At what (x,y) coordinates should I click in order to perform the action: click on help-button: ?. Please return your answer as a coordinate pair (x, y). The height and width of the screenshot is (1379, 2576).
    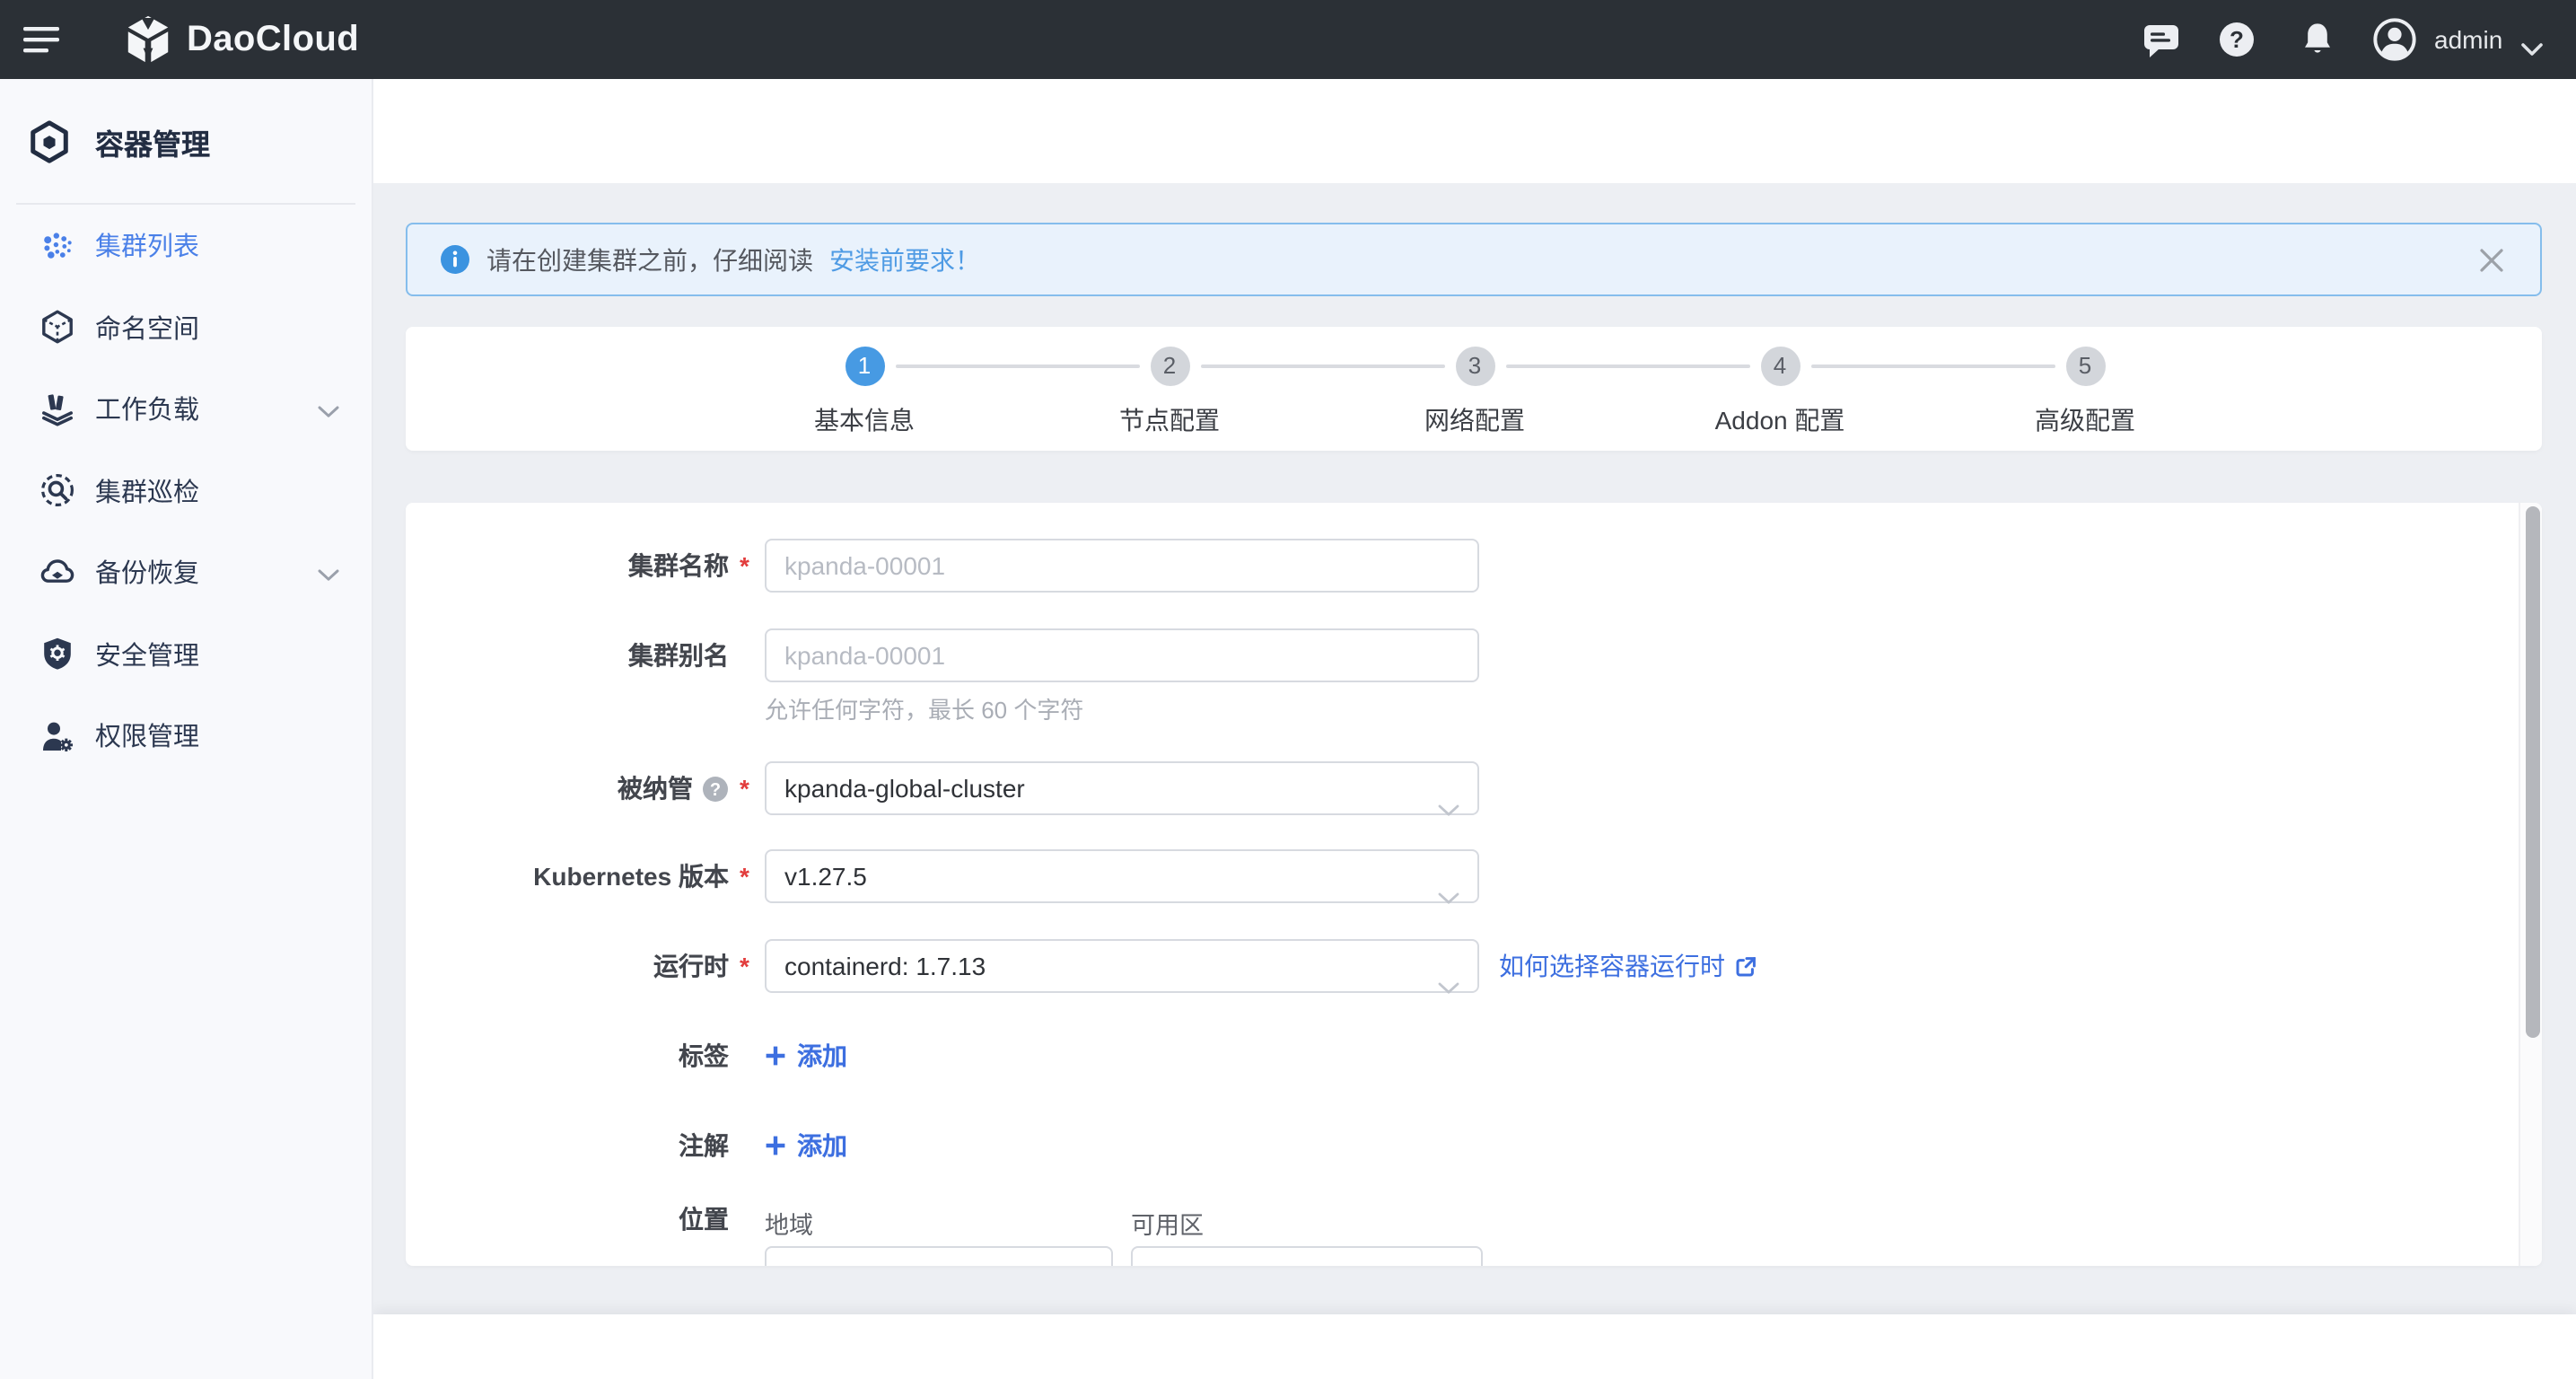
    Looking at the image, I should click on (2236, 39).